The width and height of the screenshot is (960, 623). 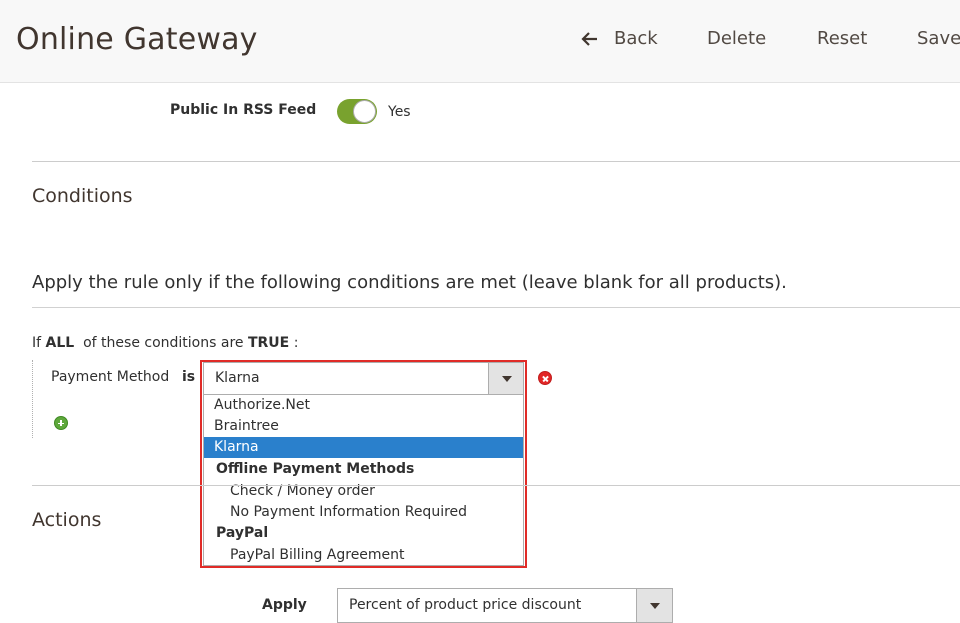 I want to click on fieldset-divider, so click(x=496, y=307).